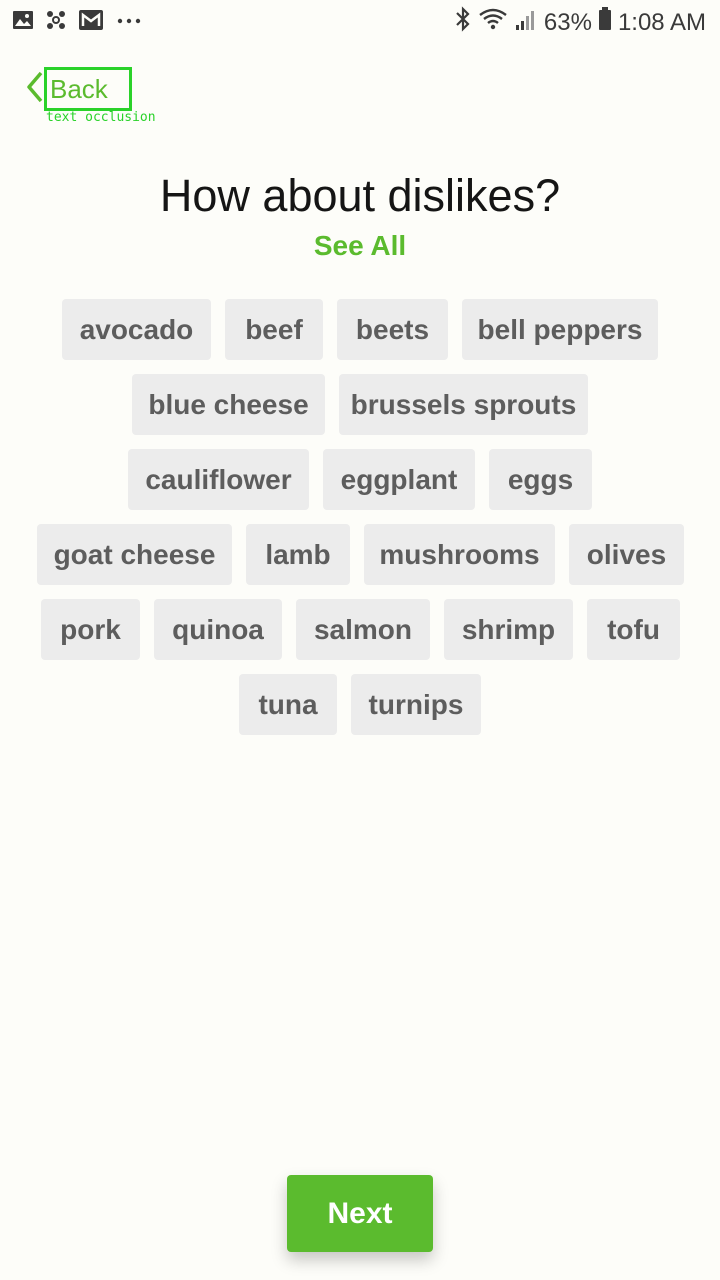 The width and height of the screenshot is (720, 1280). I want to click on chip-brussels-sprouts: brussels sprouts, so click(463, 404).